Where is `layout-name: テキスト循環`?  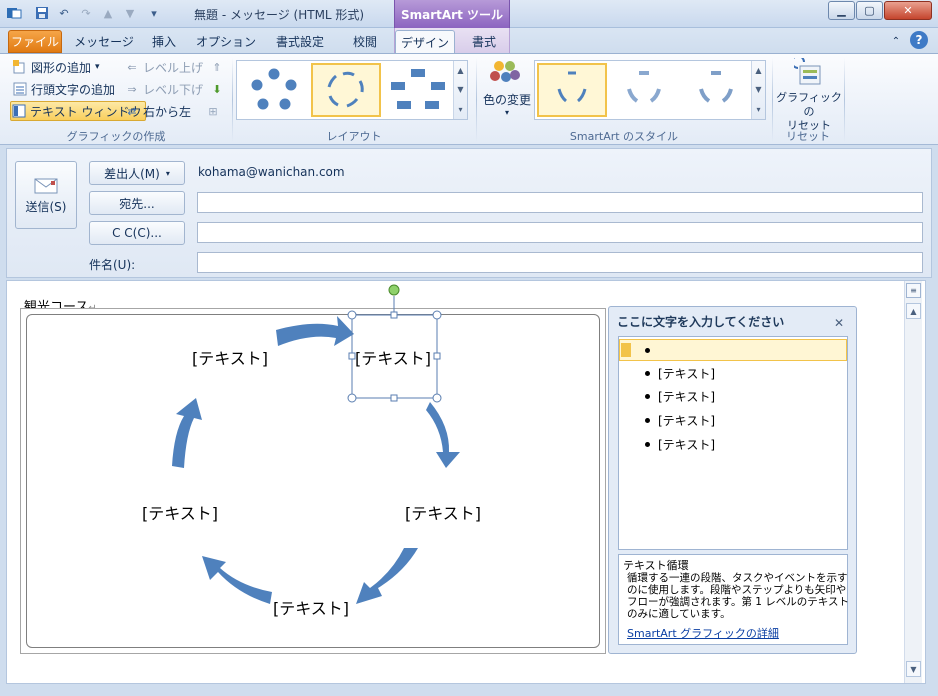 layout-name: テキスト循環 is located at coordinates (656, 565).